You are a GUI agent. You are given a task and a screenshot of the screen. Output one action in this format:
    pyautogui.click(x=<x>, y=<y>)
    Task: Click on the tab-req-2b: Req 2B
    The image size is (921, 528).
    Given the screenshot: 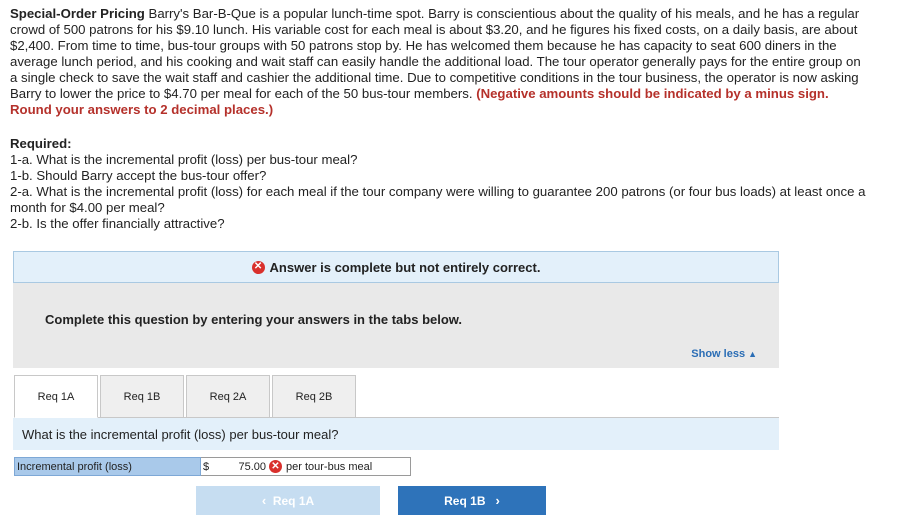 What is the action you would take?
    pyautogui.click(x=314, y=396)
    